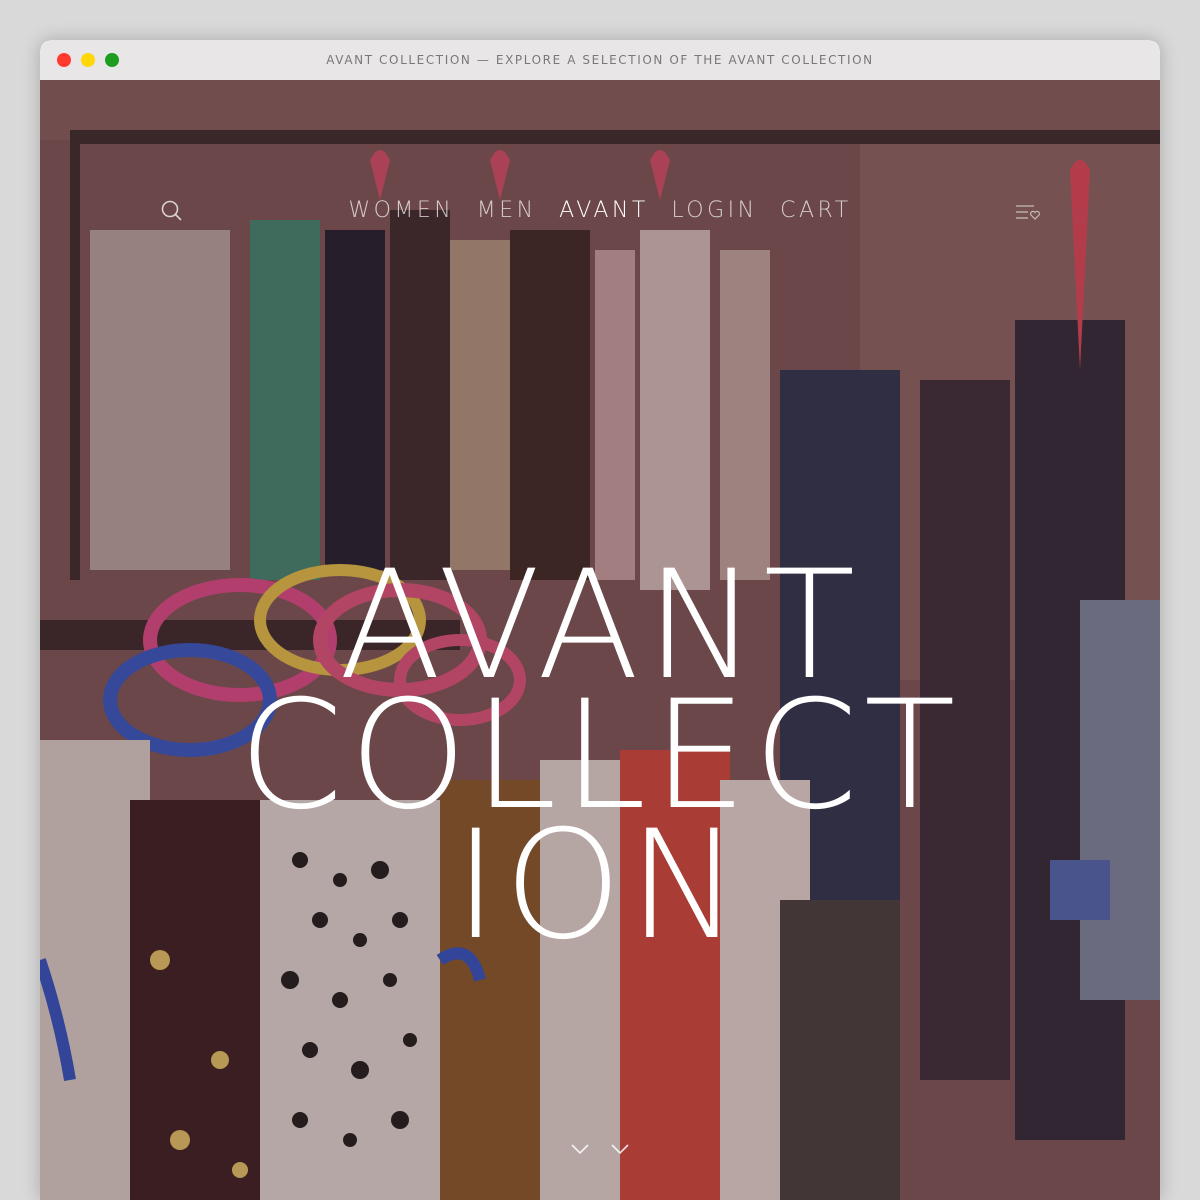  What do you see at coordinates (600, 1150) in the screenshot?
I see `double-chevron-down-icon` at bounding box center [600, 1150].